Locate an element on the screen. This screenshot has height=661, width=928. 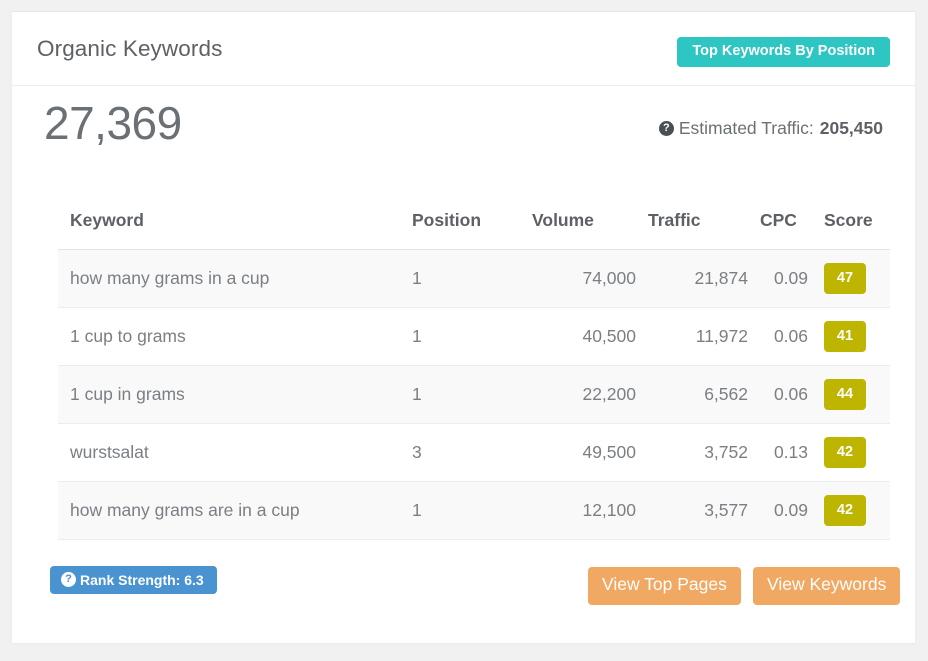
estimated-traffic-label: Estimated Traffic: is located at coordinates (746, 128).